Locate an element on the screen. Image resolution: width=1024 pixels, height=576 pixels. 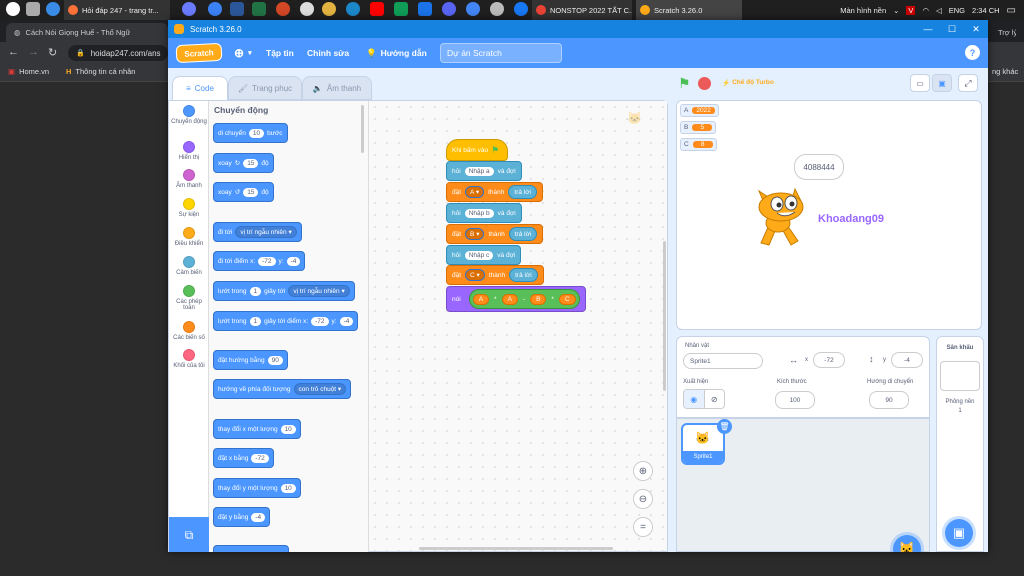
url-field: 🔒 hoidap247.com/ans is located at coordinates (118, 53).